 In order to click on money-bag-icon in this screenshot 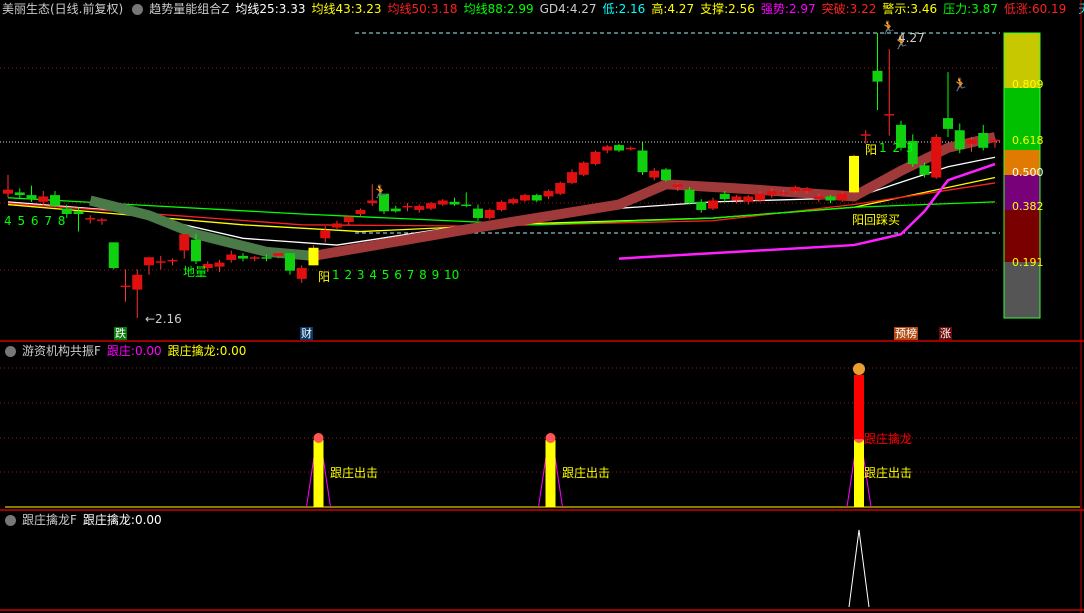, I will do `click(859, 369)`.